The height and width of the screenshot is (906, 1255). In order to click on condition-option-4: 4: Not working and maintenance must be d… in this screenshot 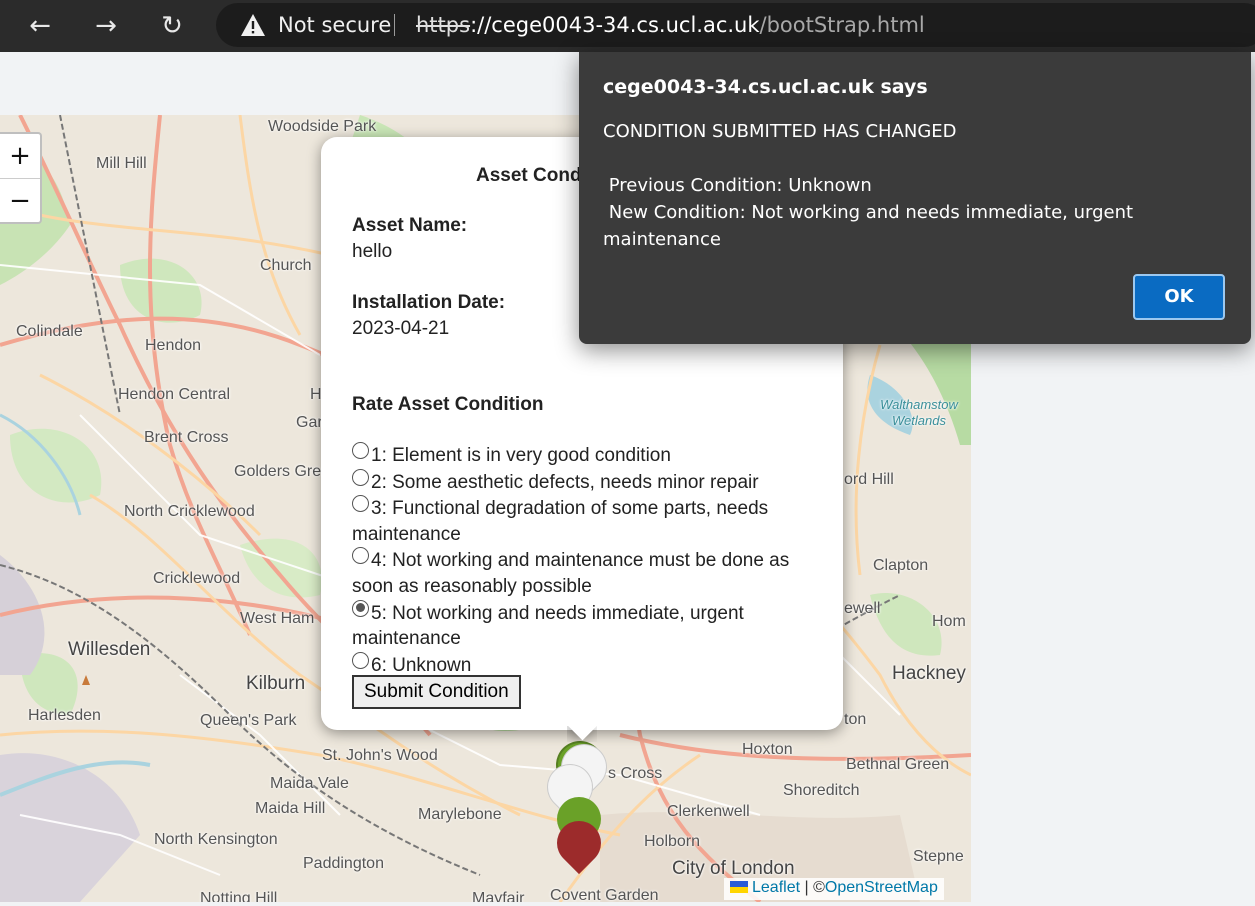, I will do `click(587, 573)`.